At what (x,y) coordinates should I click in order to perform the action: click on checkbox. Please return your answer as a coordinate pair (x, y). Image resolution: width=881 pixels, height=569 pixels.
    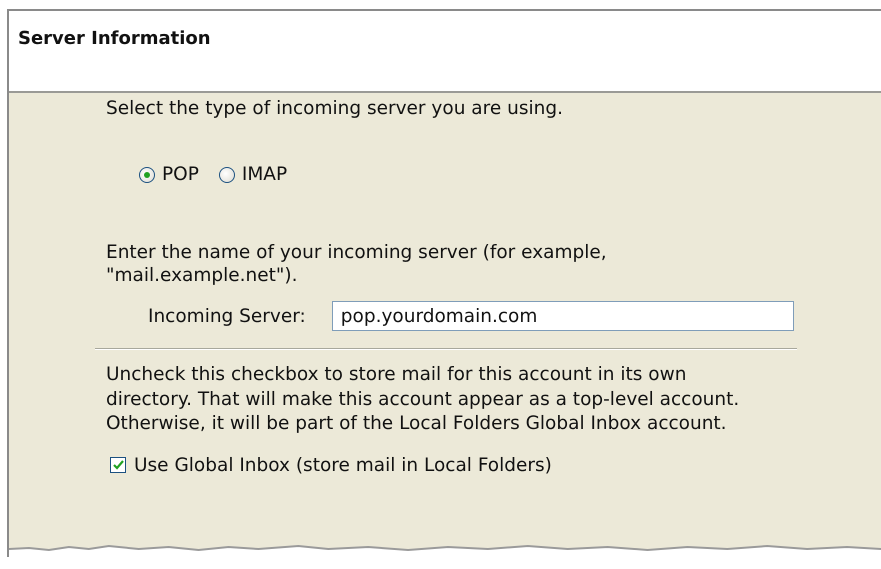
    Looking at the image, I should click on (118, 465).